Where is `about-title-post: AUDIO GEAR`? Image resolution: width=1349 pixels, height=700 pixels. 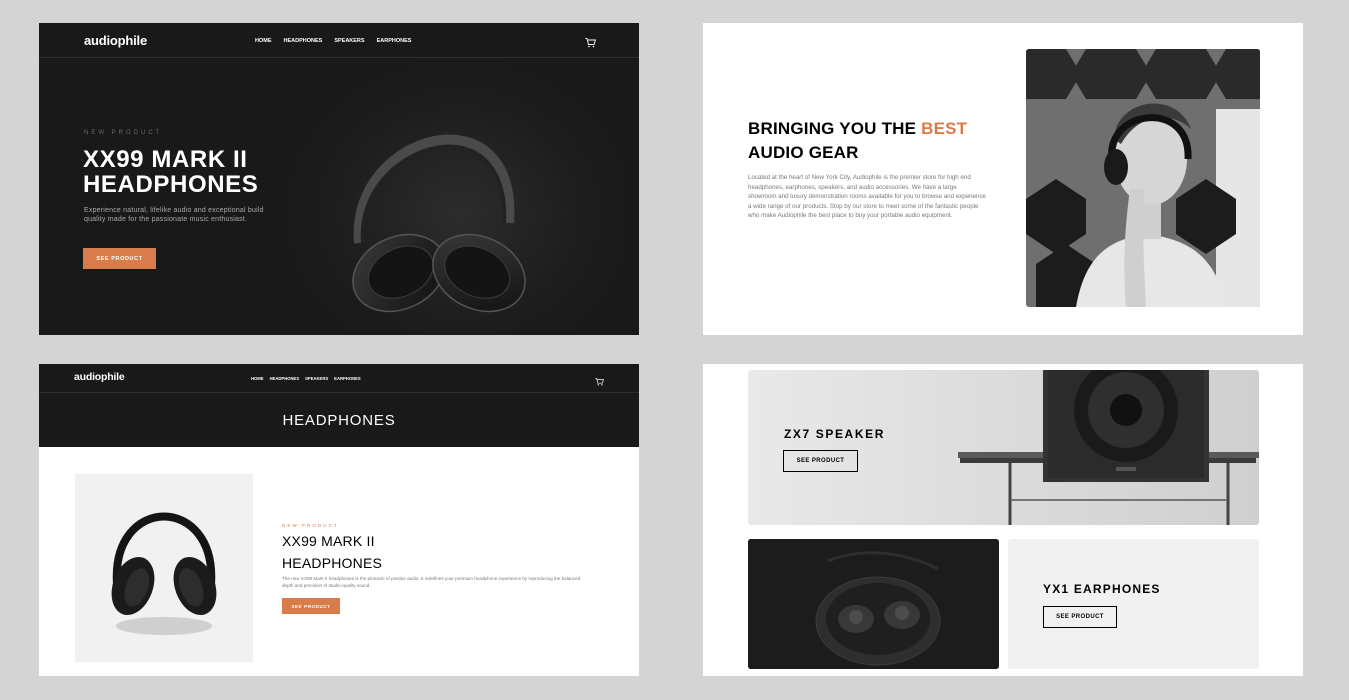
about-title-post: AUDIO GEAR is located at coordinates (803, 152).